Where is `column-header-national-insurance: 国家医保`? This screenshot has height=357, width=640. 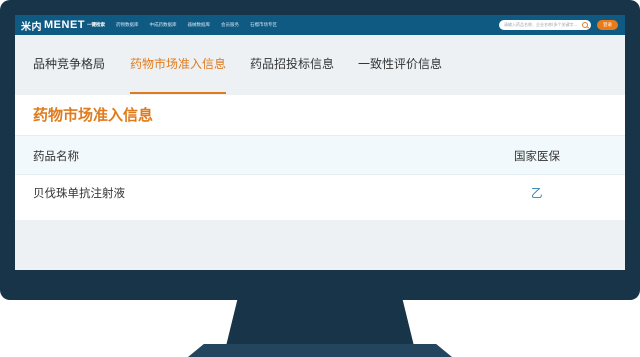
column-header-national-insurance: 国家医保 is located at coordinates (537, 156).